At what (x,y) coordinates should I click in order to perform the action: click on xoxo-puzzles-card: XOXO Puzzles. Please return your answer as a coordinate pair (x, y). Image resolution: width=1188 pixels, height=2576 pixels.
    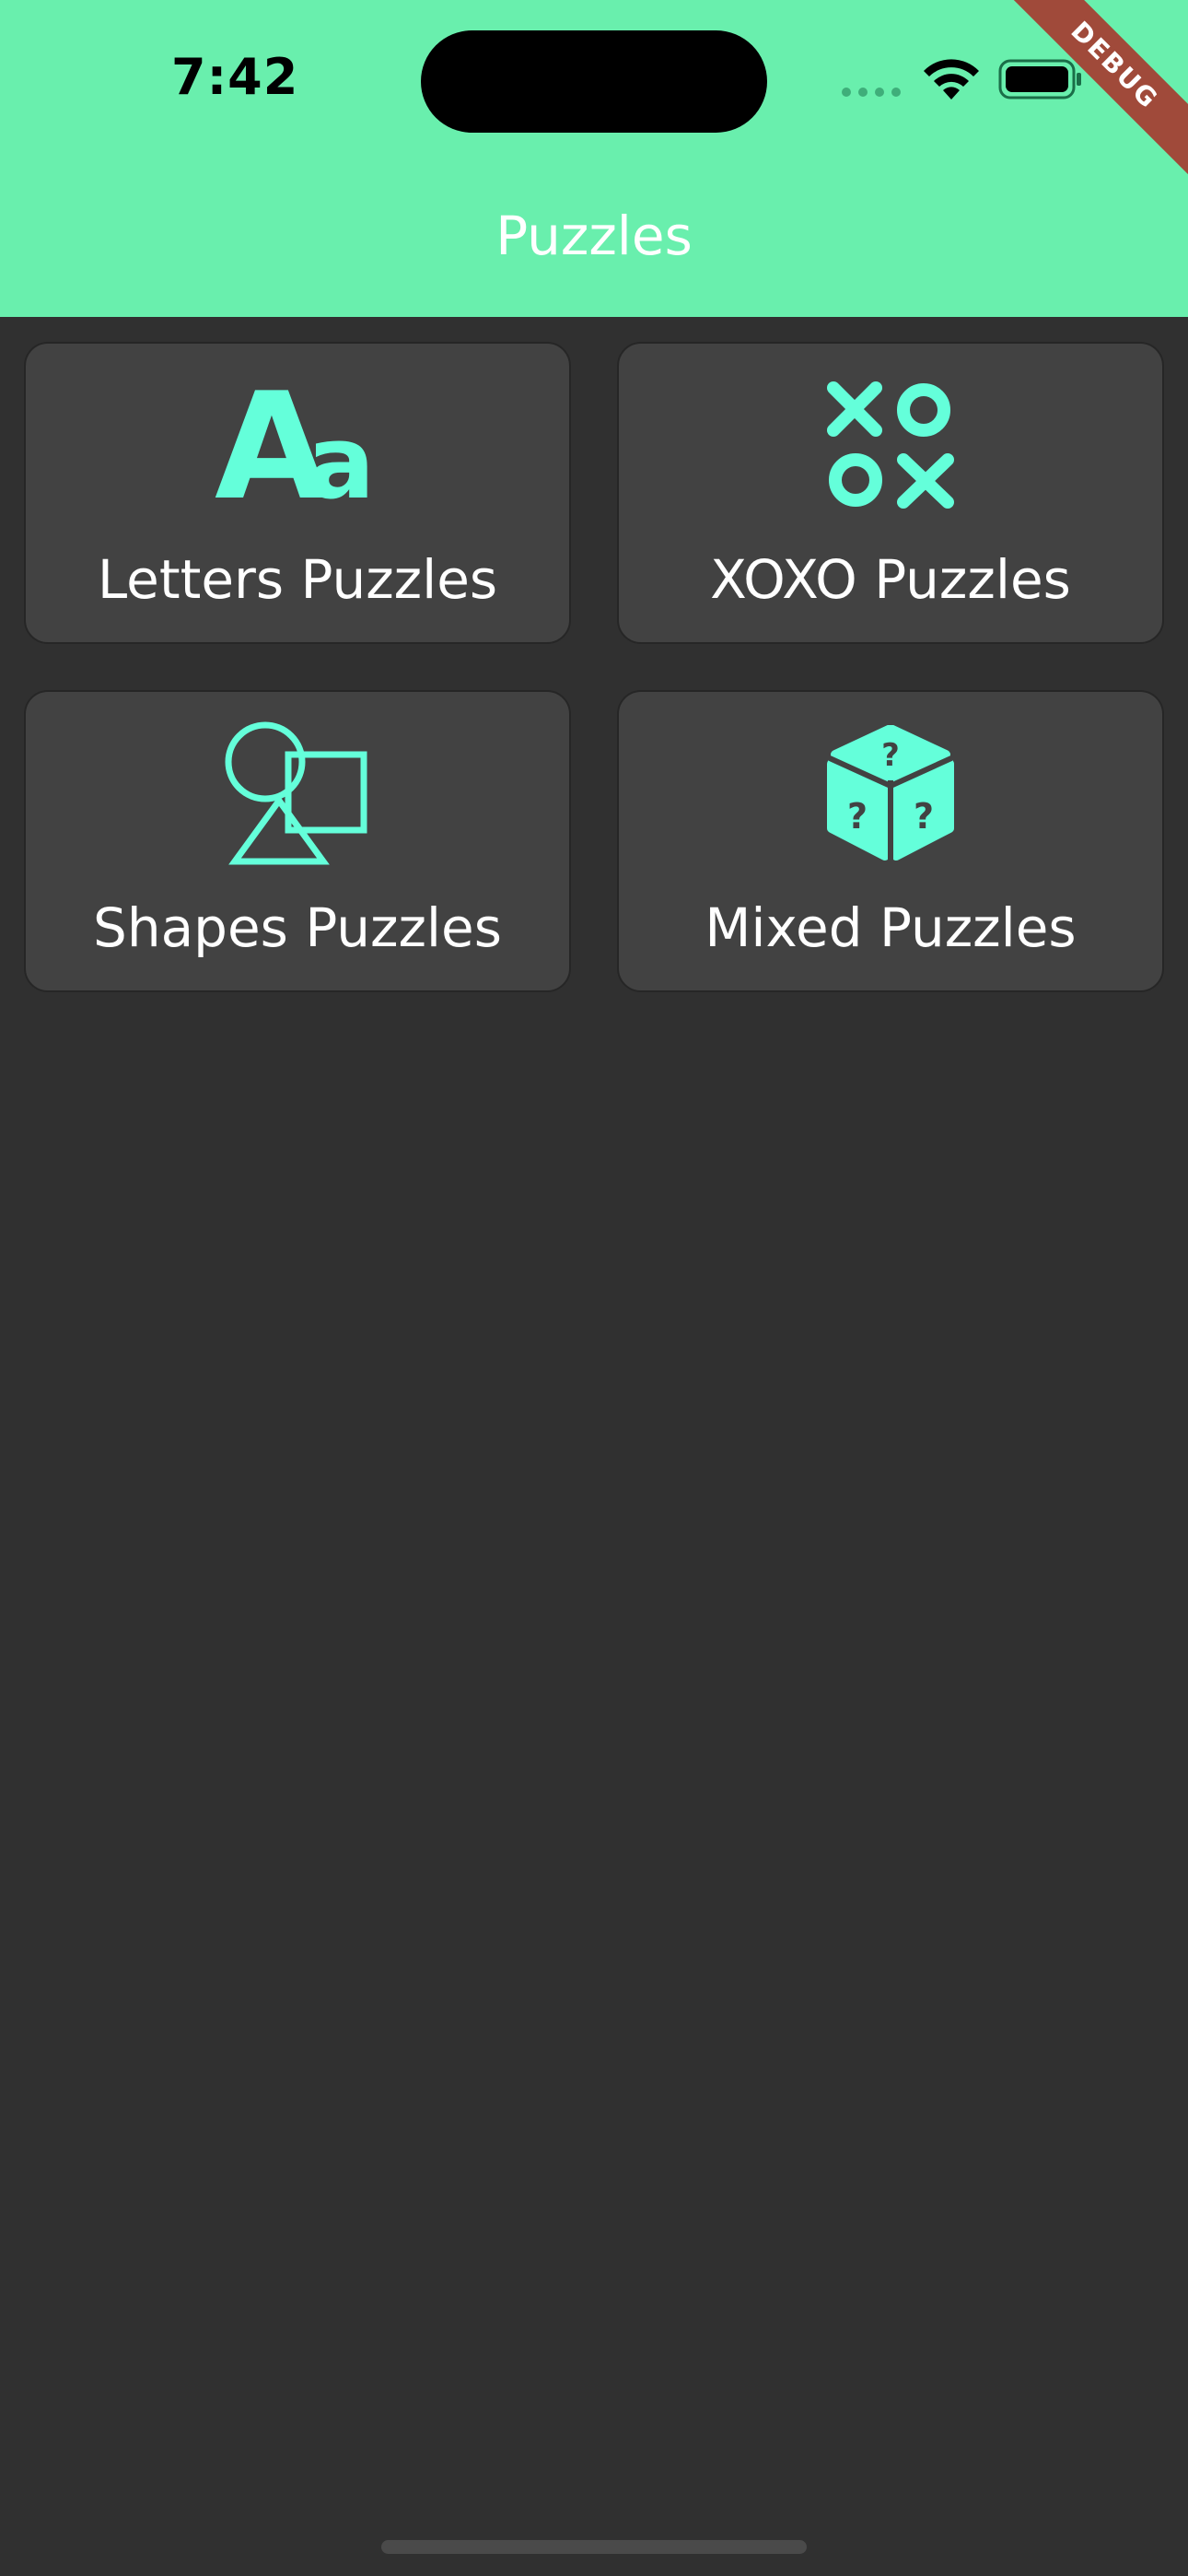
    Looking at the image, I should click on (890, 493).